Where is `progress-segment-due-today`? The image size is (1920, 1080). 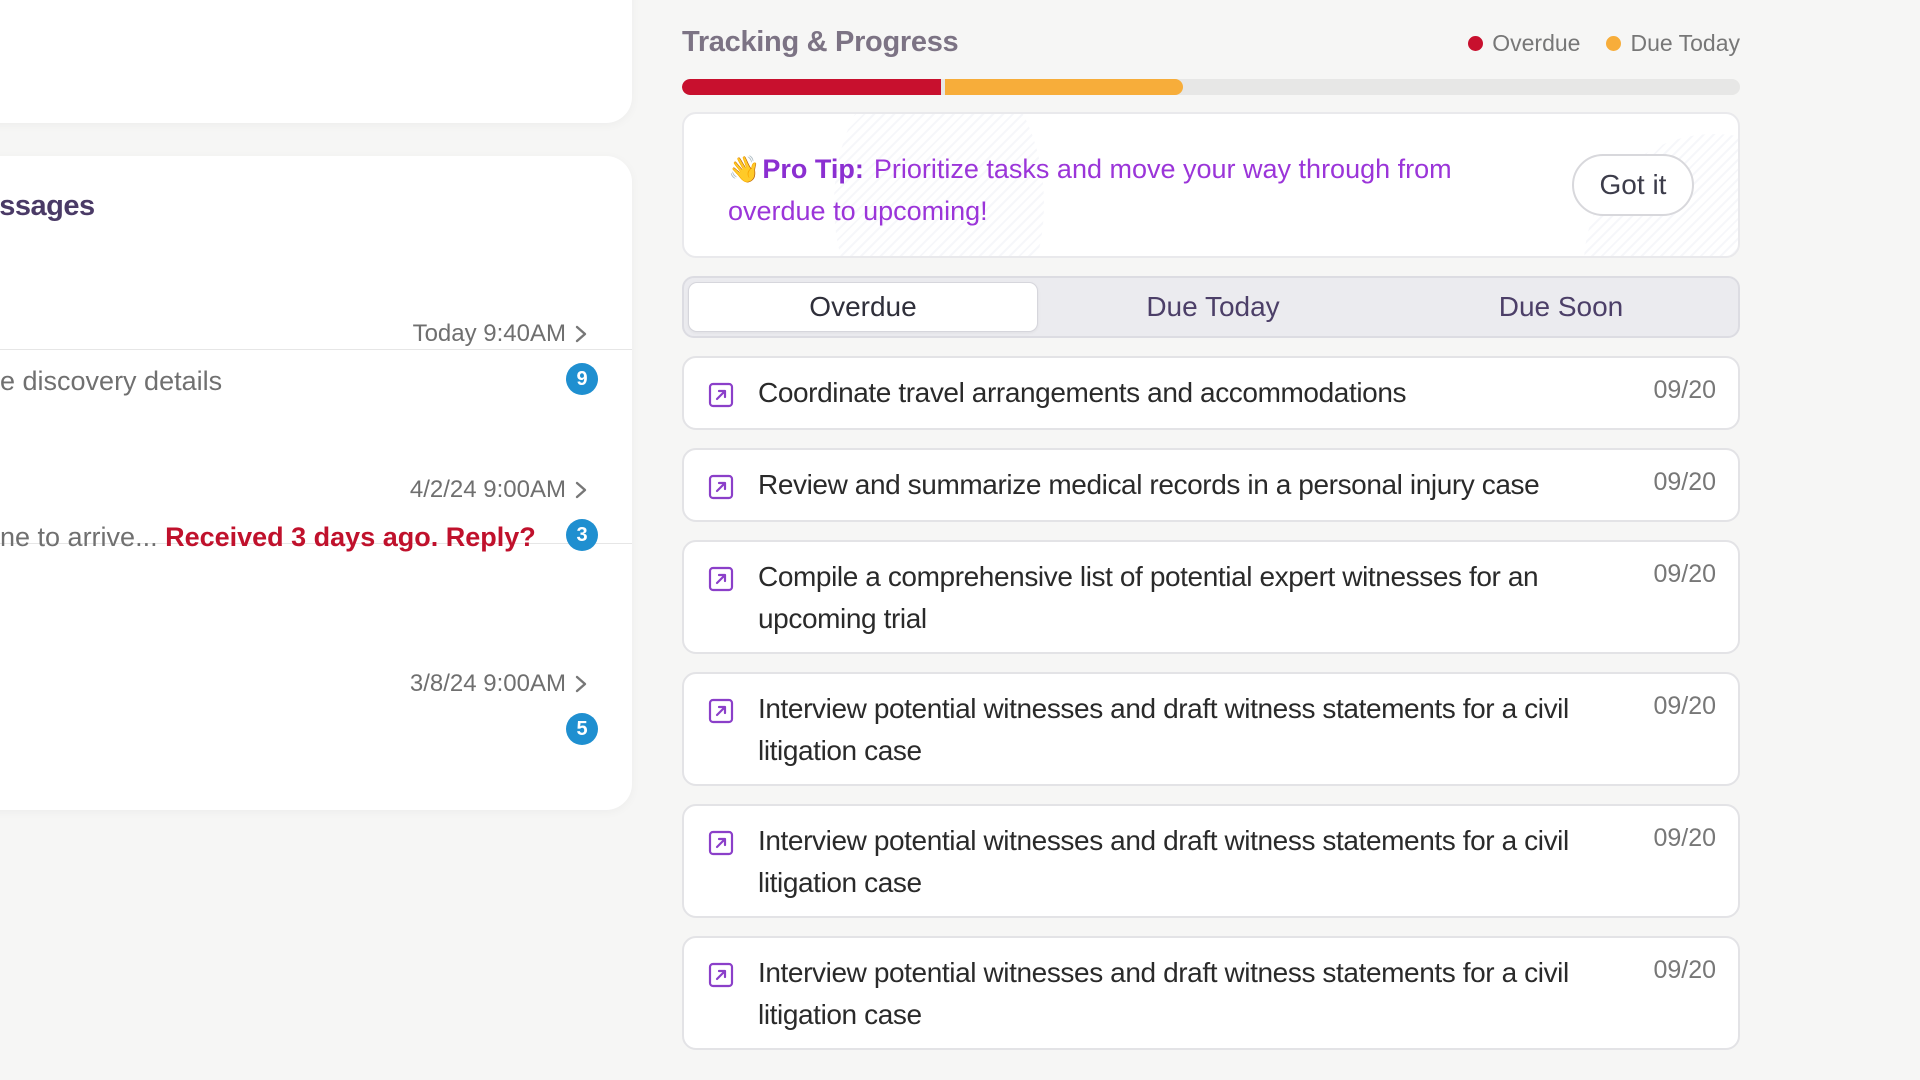
progress-segment-due-today is located at coordinates (1064, 87).